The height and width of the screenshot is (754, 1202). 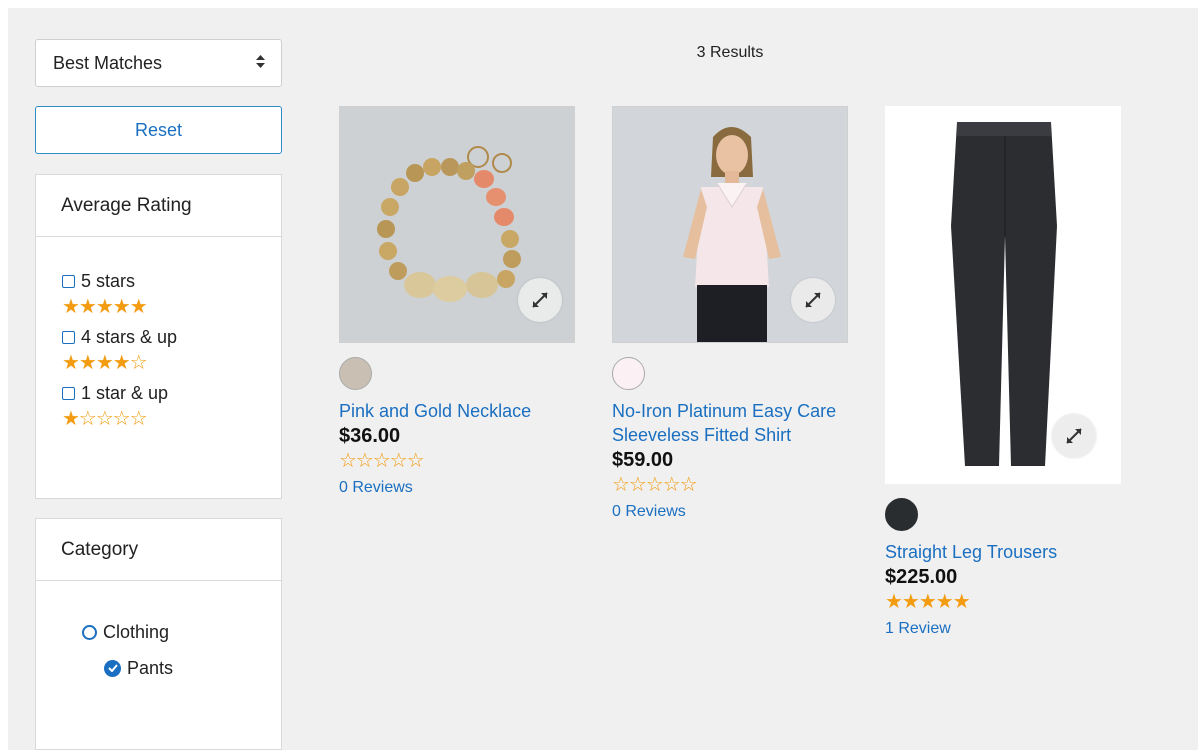 I want to click on category-list: Clothing Pants, so click(x=158, y=633).